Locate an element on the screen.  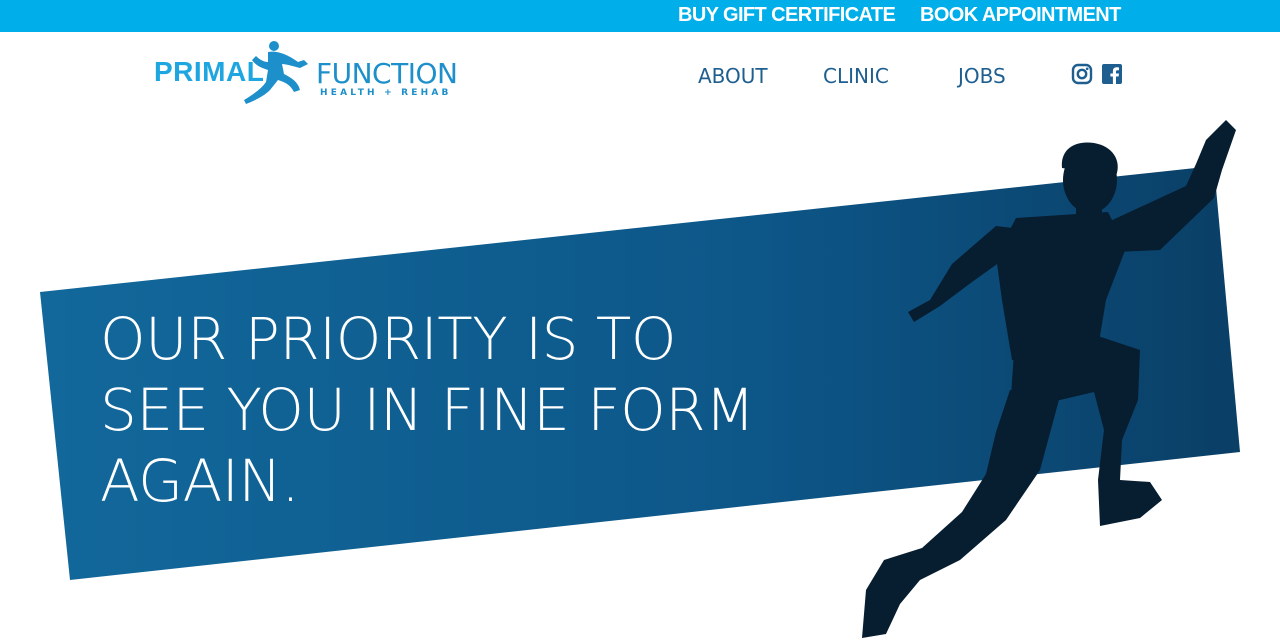
hero-headline-line: SEE YOU IN FINE FORM is located at coordinates (427, 410).